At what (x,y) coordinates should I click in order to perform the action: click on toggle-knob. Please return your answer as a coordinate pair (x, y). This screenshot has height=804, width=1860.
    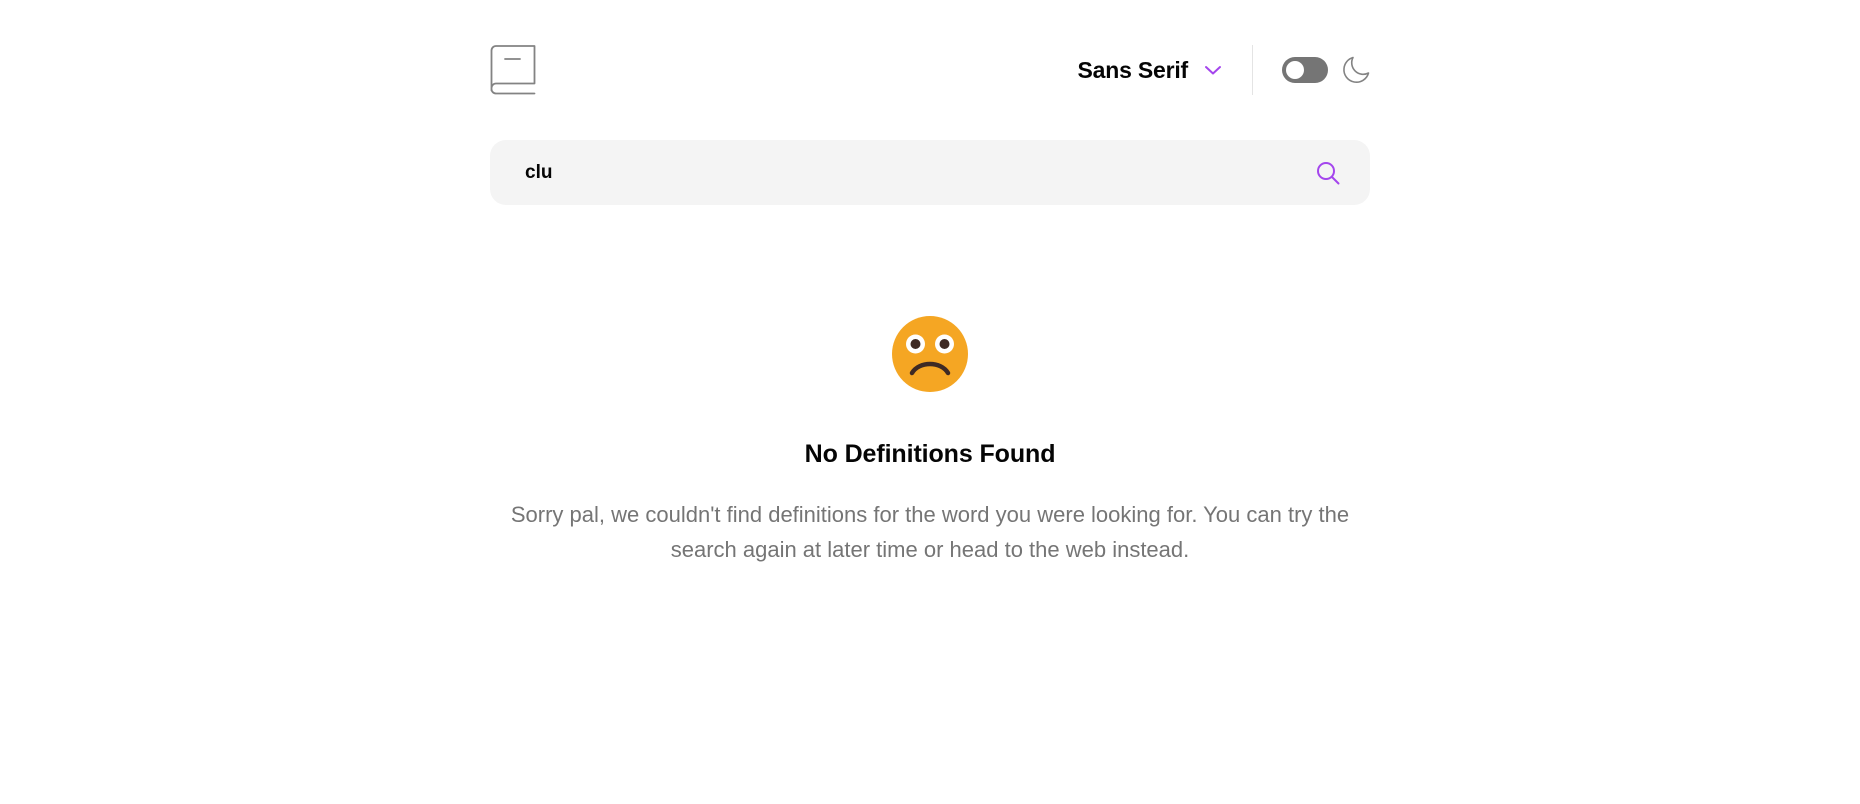
    Looking at the image, I should click on (1295, 70).